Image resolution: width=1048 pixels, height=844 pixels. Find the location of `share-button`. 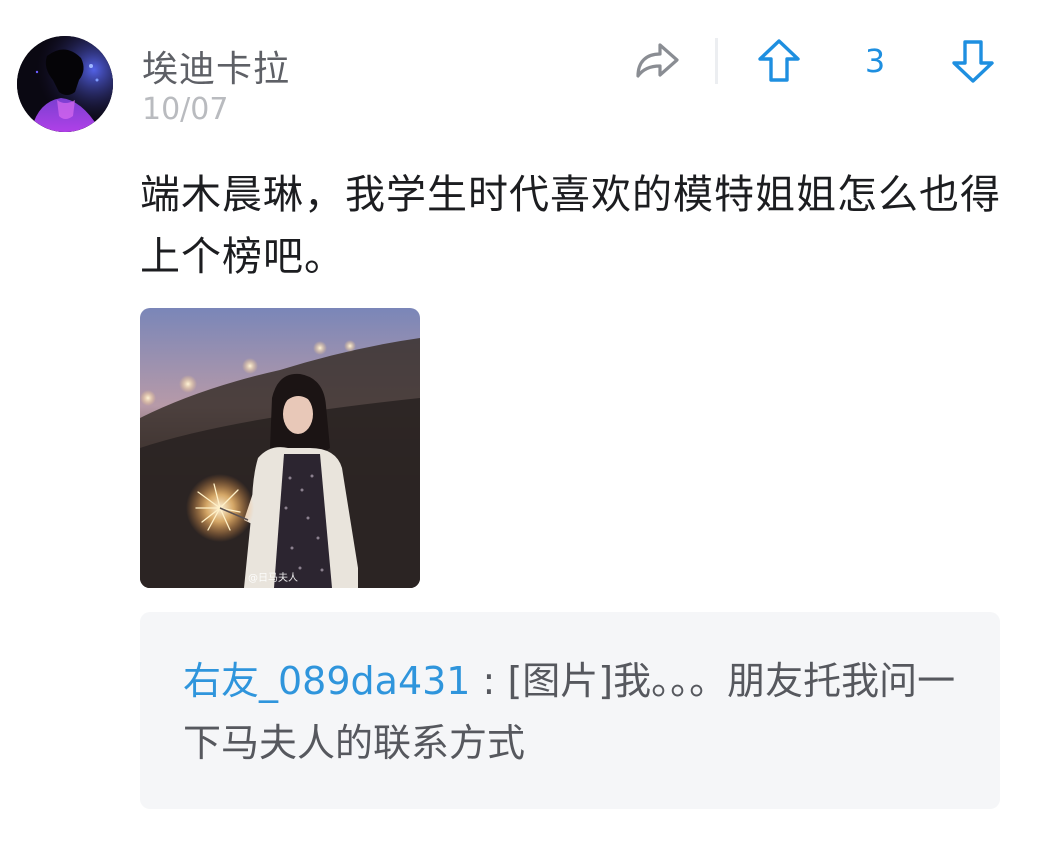

share-button is located at coordinates (657, 61).